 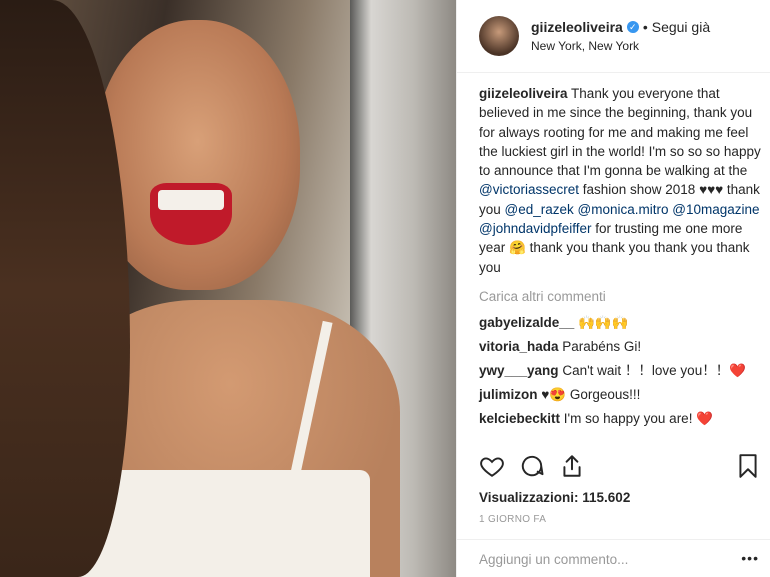 I want to click on photo-teeth, so click(x=191, y=200).